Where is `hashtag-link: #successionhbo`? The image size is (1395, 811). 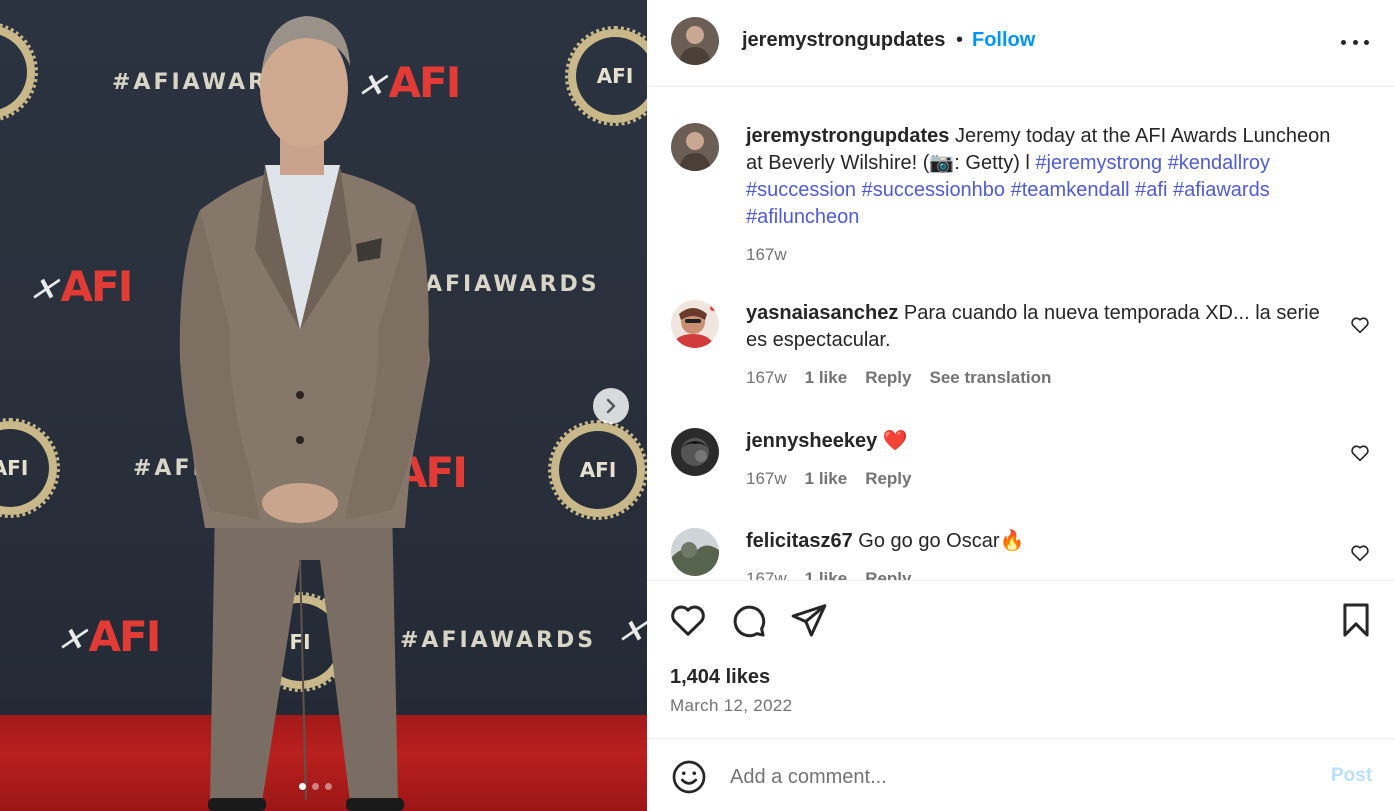
hashtag-link: #successionhbo is located at coordinates (933, 190).